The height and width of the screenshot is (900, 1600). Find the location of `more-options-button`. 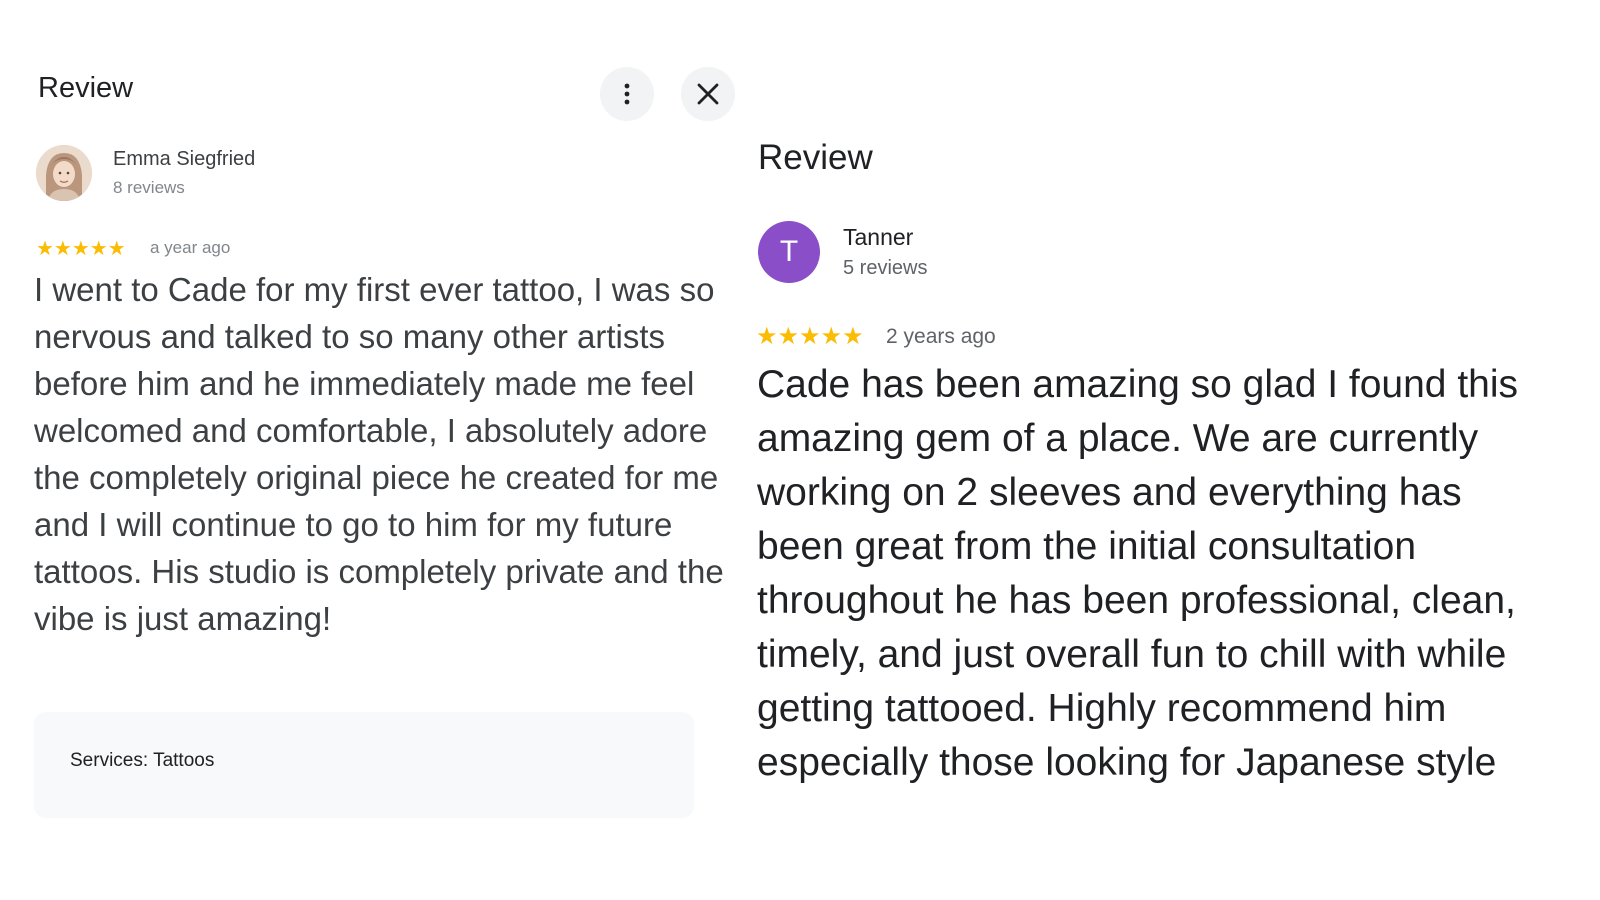

more-options-button is located at coordinates (627, 94).